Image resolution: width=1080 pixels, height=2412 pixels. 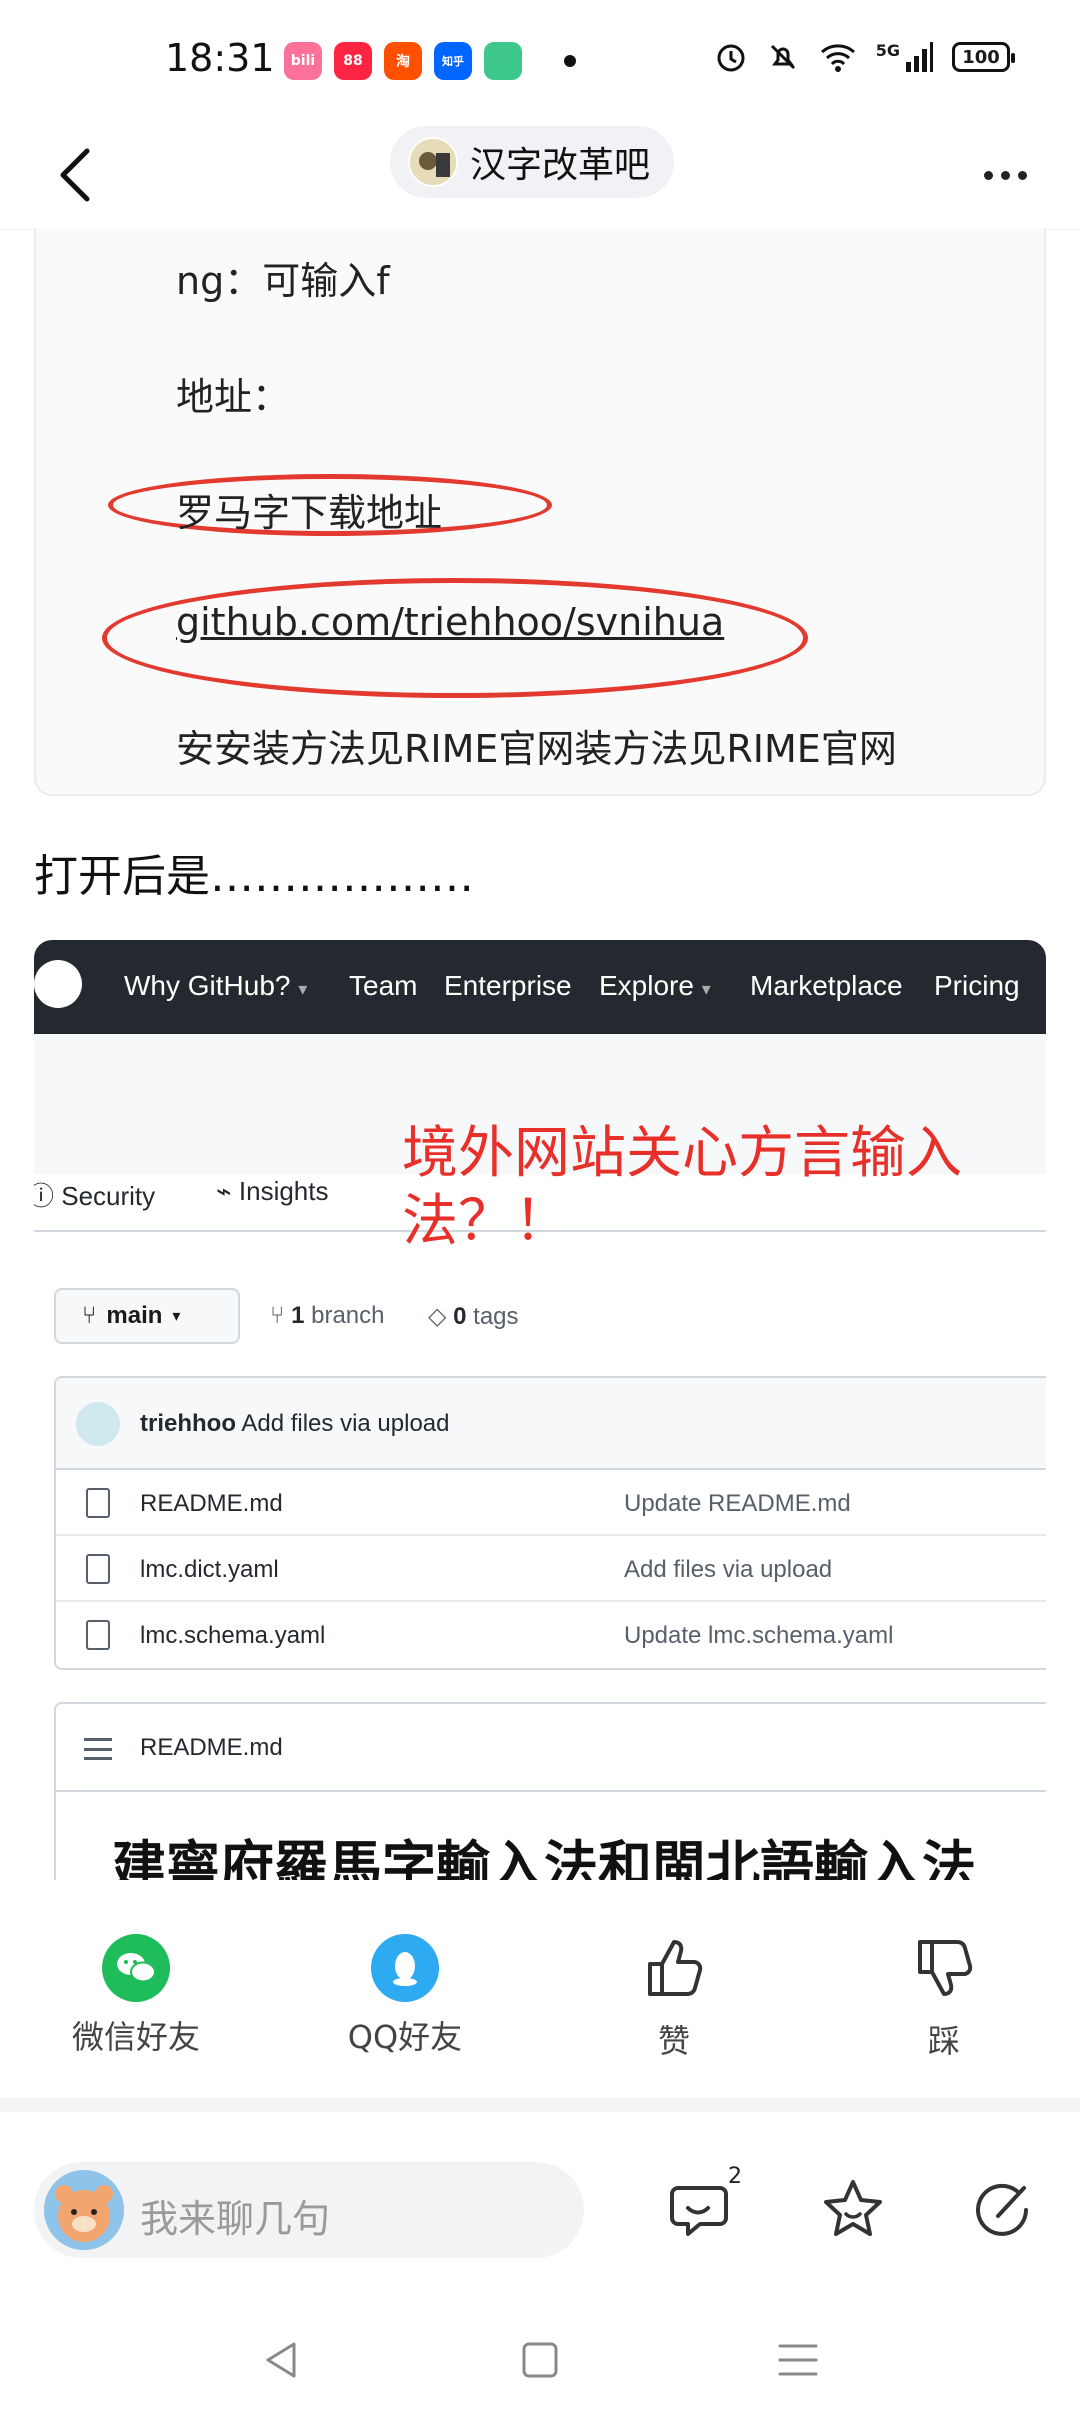 What do you see at coordinates (782, 57) in the screenshot?
I see `mute-icon` at bounding box center [782, 57].